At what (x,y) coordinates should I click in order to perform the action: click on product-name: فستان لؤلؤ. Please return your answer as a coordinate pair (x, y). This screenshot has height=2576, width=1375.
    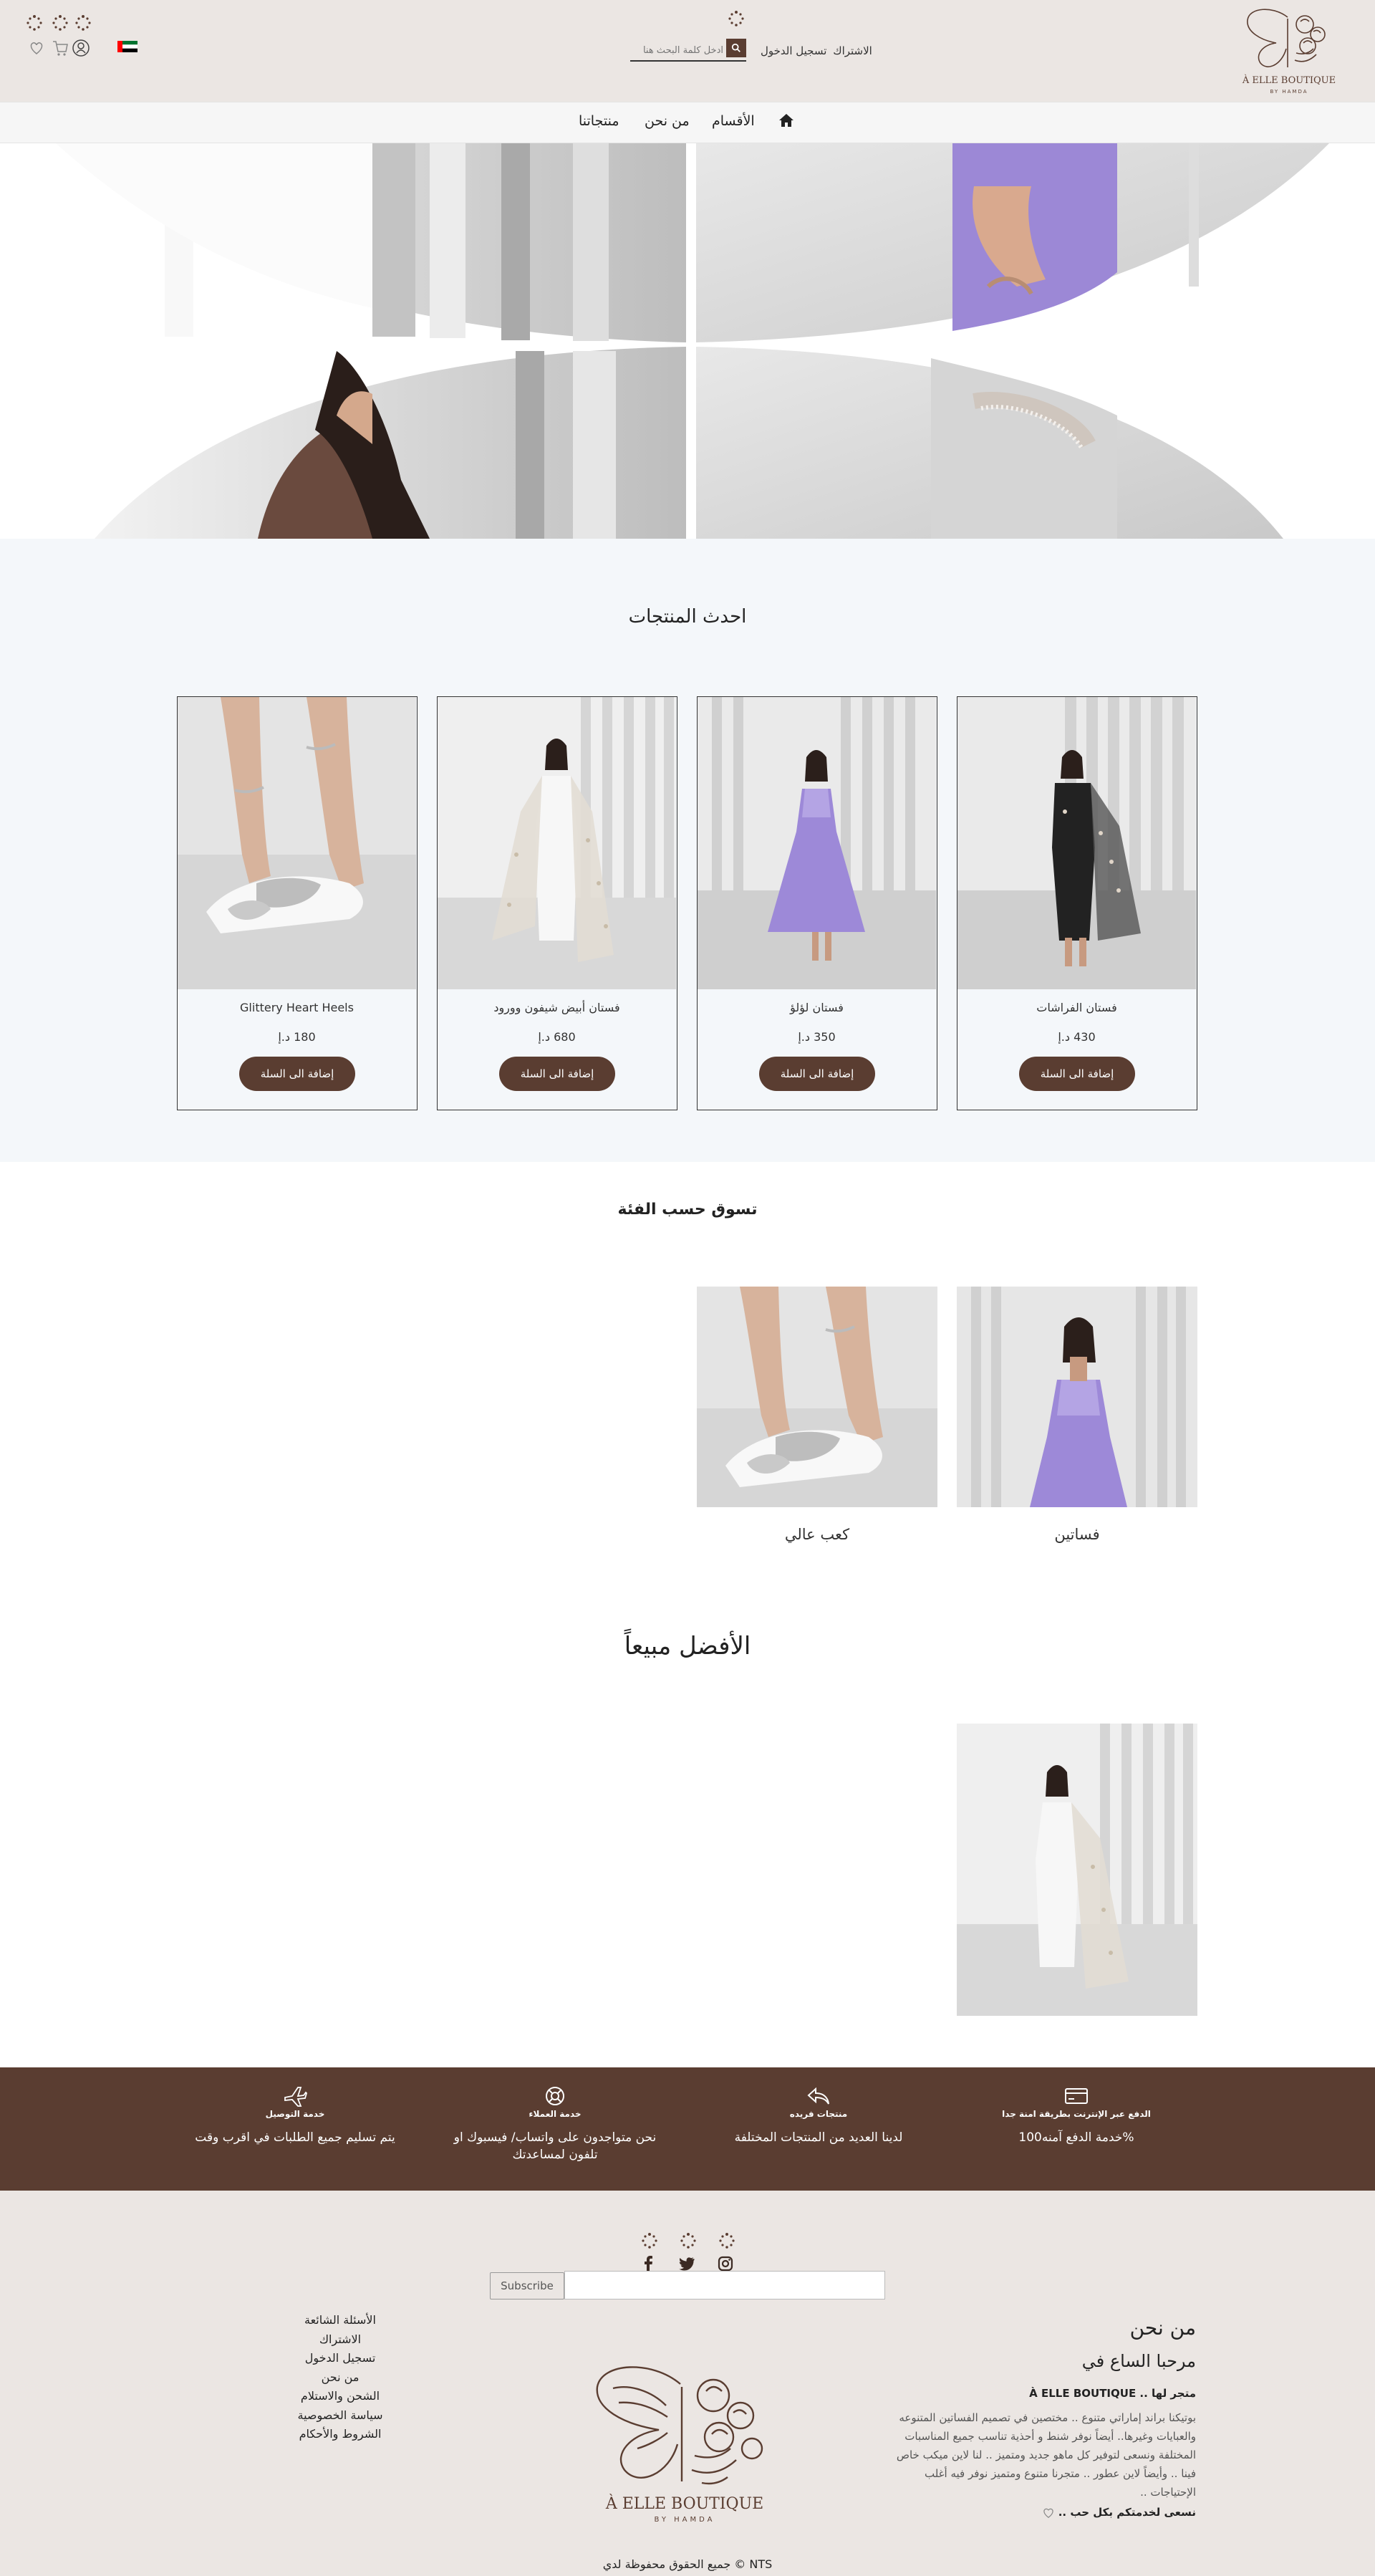
    Looking at the image, I should click on (817, 1008).